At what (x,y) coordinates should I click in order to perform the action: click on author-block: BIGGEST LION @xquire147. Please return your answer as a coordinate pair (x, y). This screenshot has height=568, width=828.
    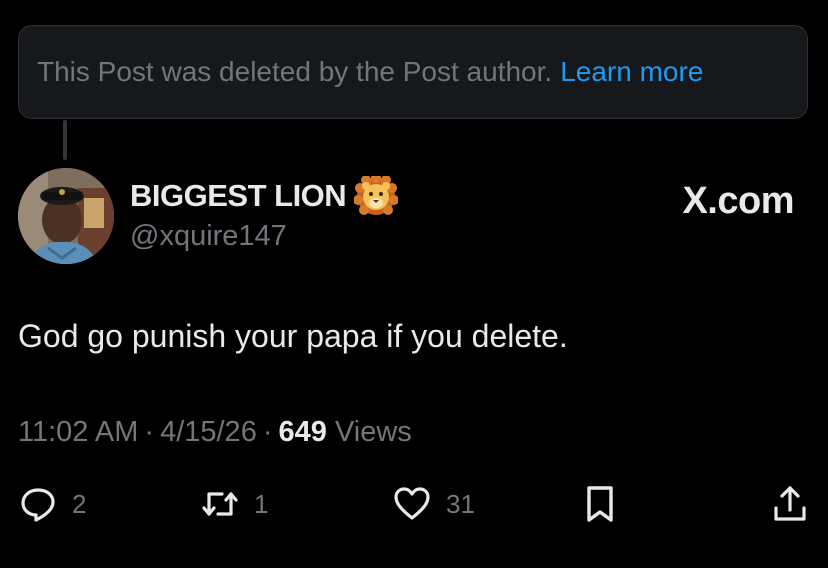
    Looking at the image, I should click on (264, 214).